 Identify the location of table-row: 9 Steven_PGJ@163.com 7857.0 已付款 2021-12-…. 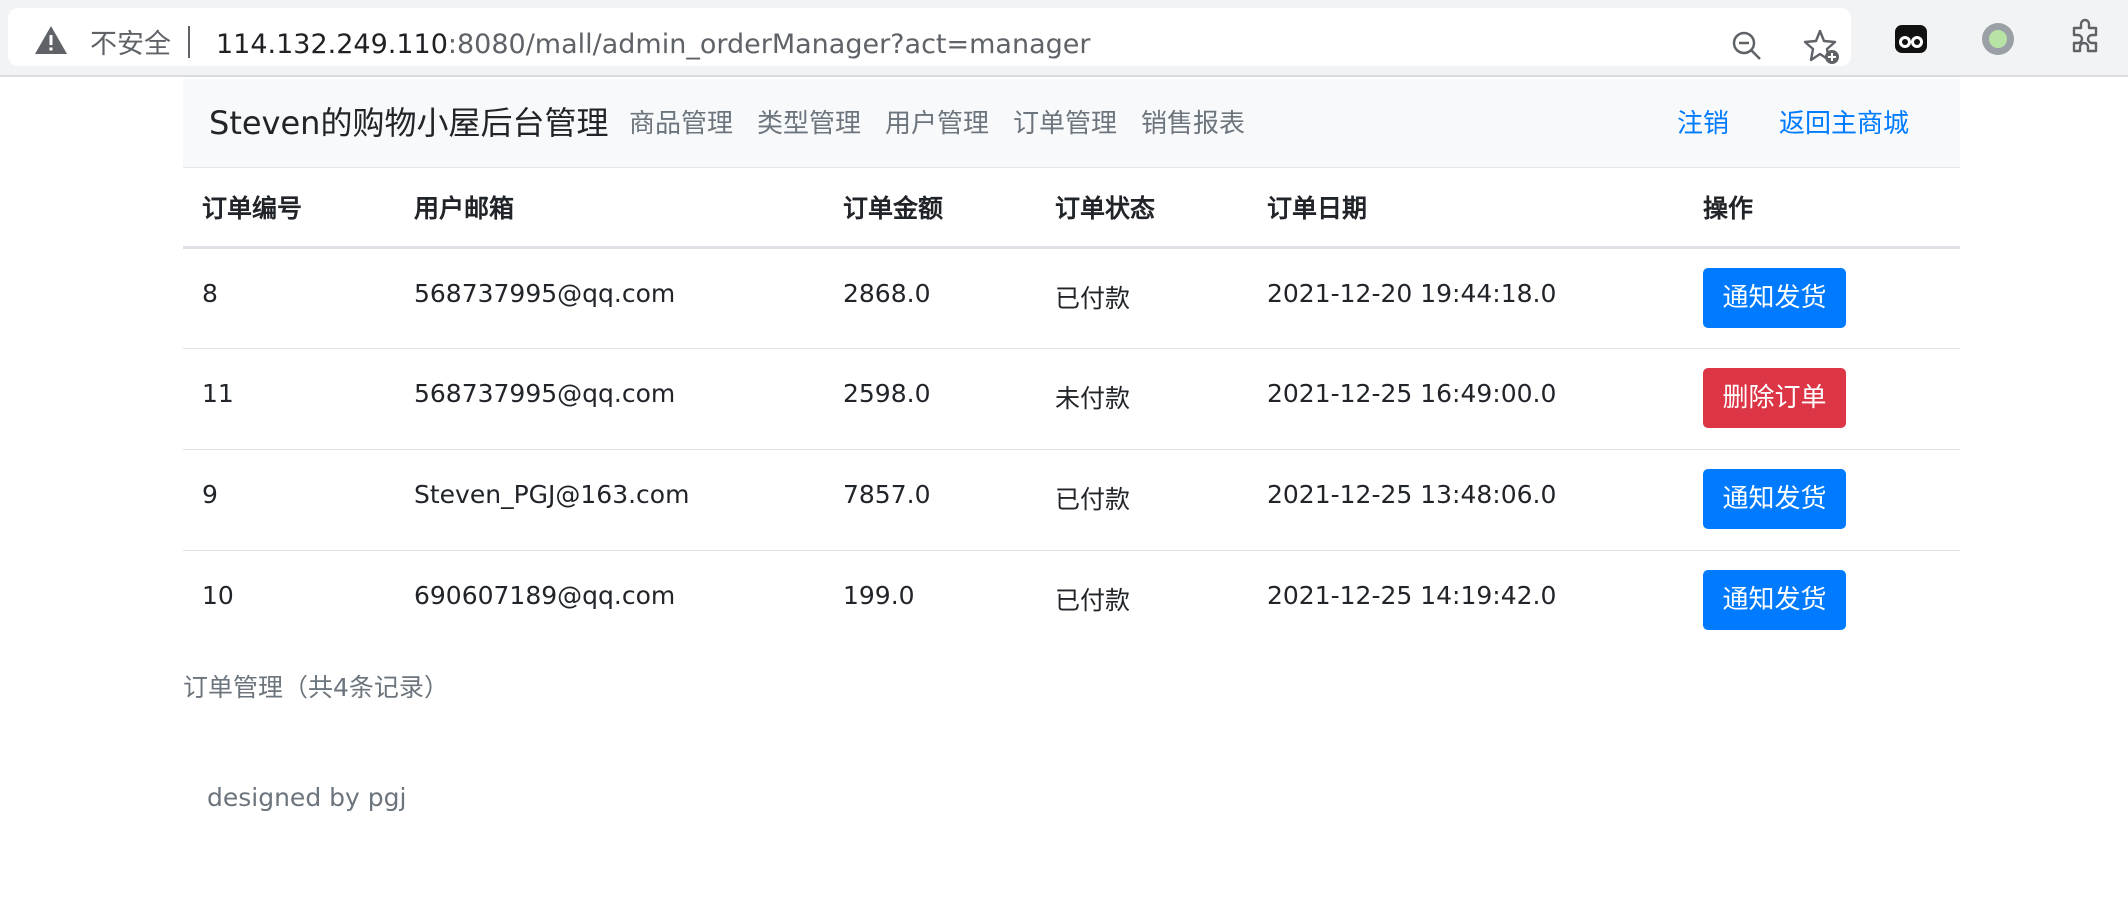
(1071, 500).